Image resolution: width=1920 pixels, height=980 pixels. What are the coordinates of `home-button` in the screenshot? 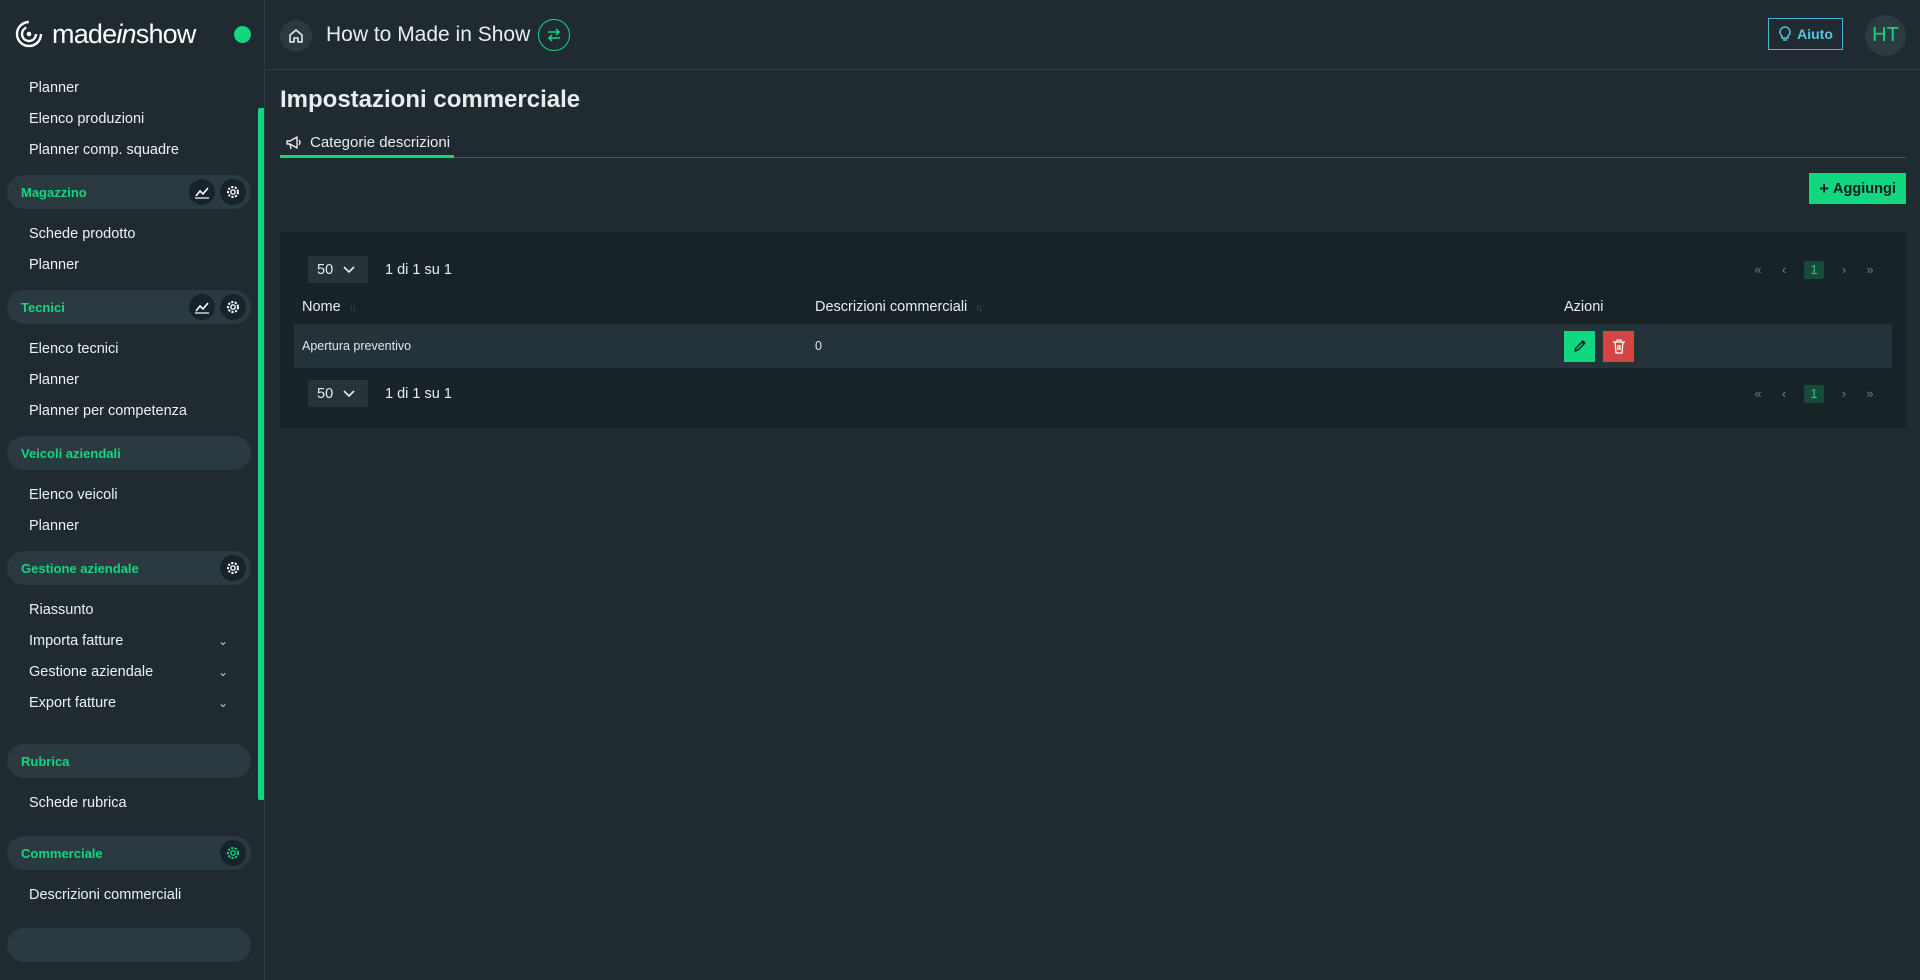 It's located at (296, 36).